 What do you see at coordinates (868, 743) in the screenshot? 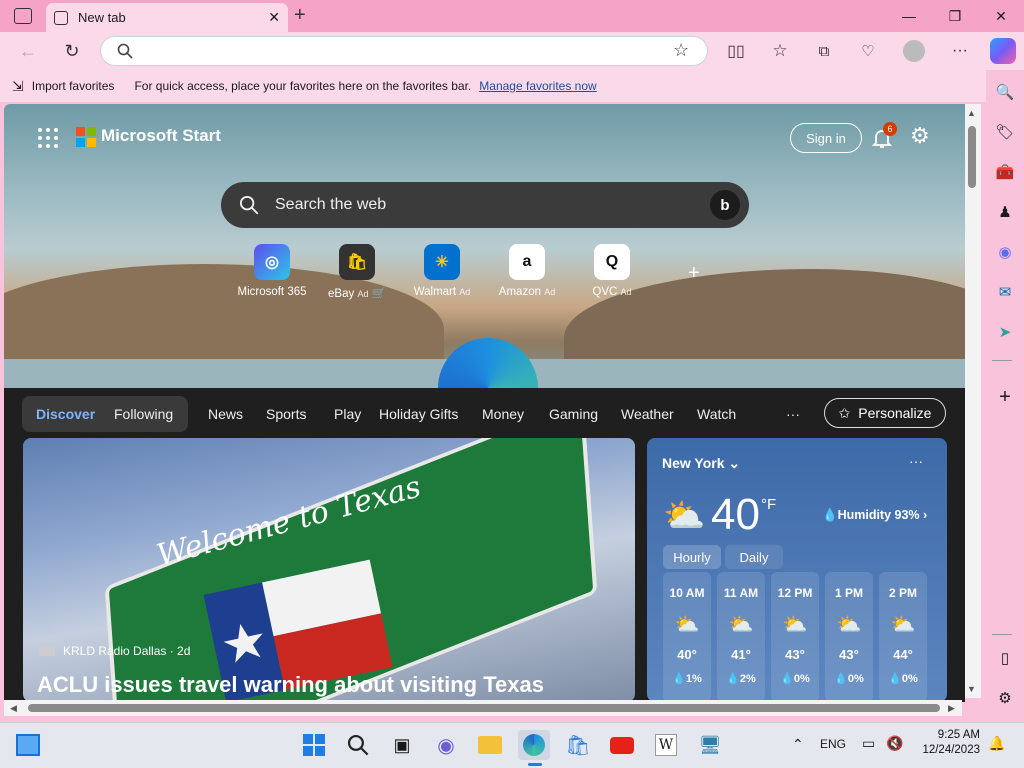
I see `network-icon: ▭` at bounding box center [868, 743].